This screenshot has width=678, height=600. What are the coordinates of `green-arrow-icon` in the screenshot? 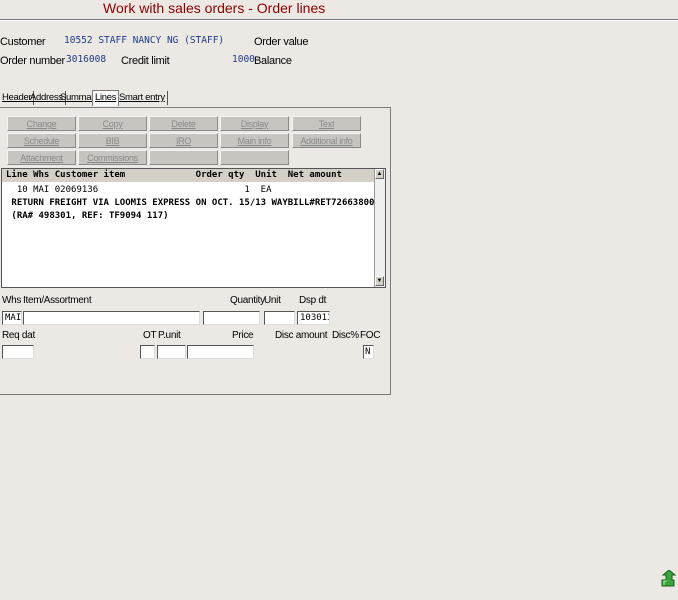 It's located at (668, 578).